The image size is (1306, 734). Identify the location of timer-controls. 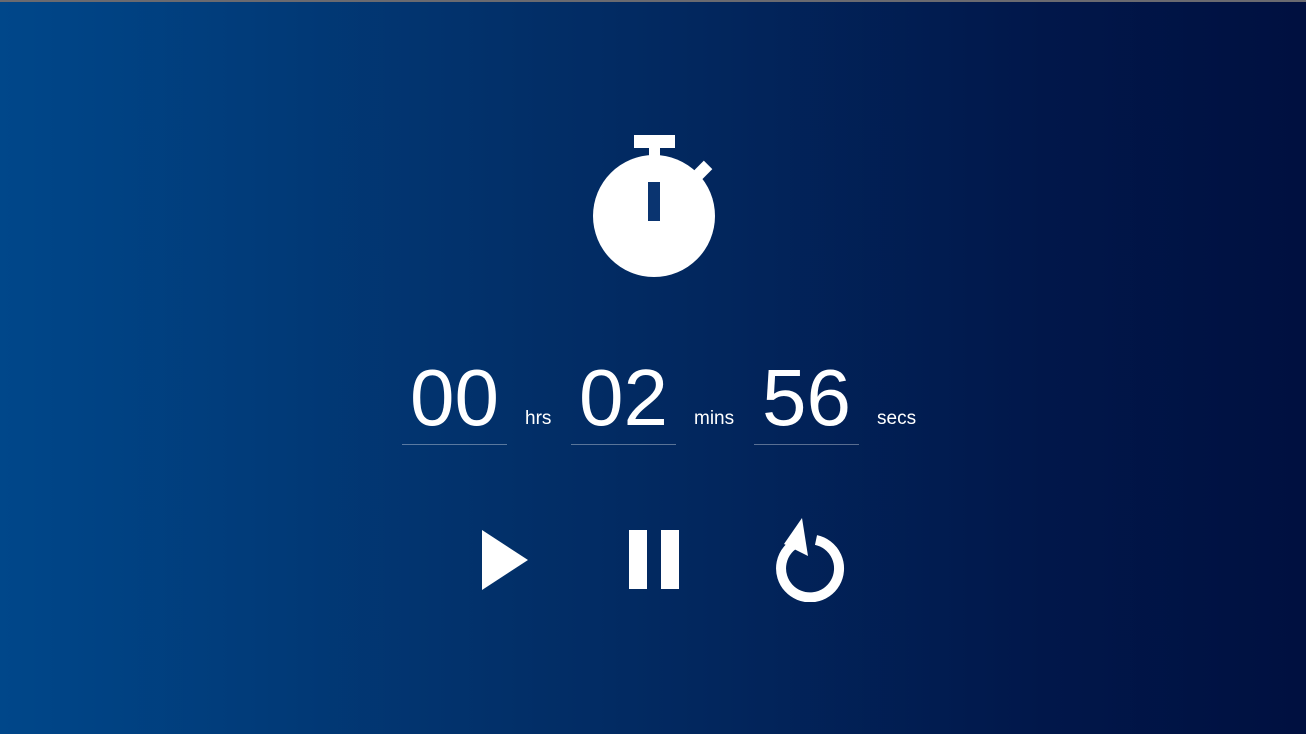
(653, 564).